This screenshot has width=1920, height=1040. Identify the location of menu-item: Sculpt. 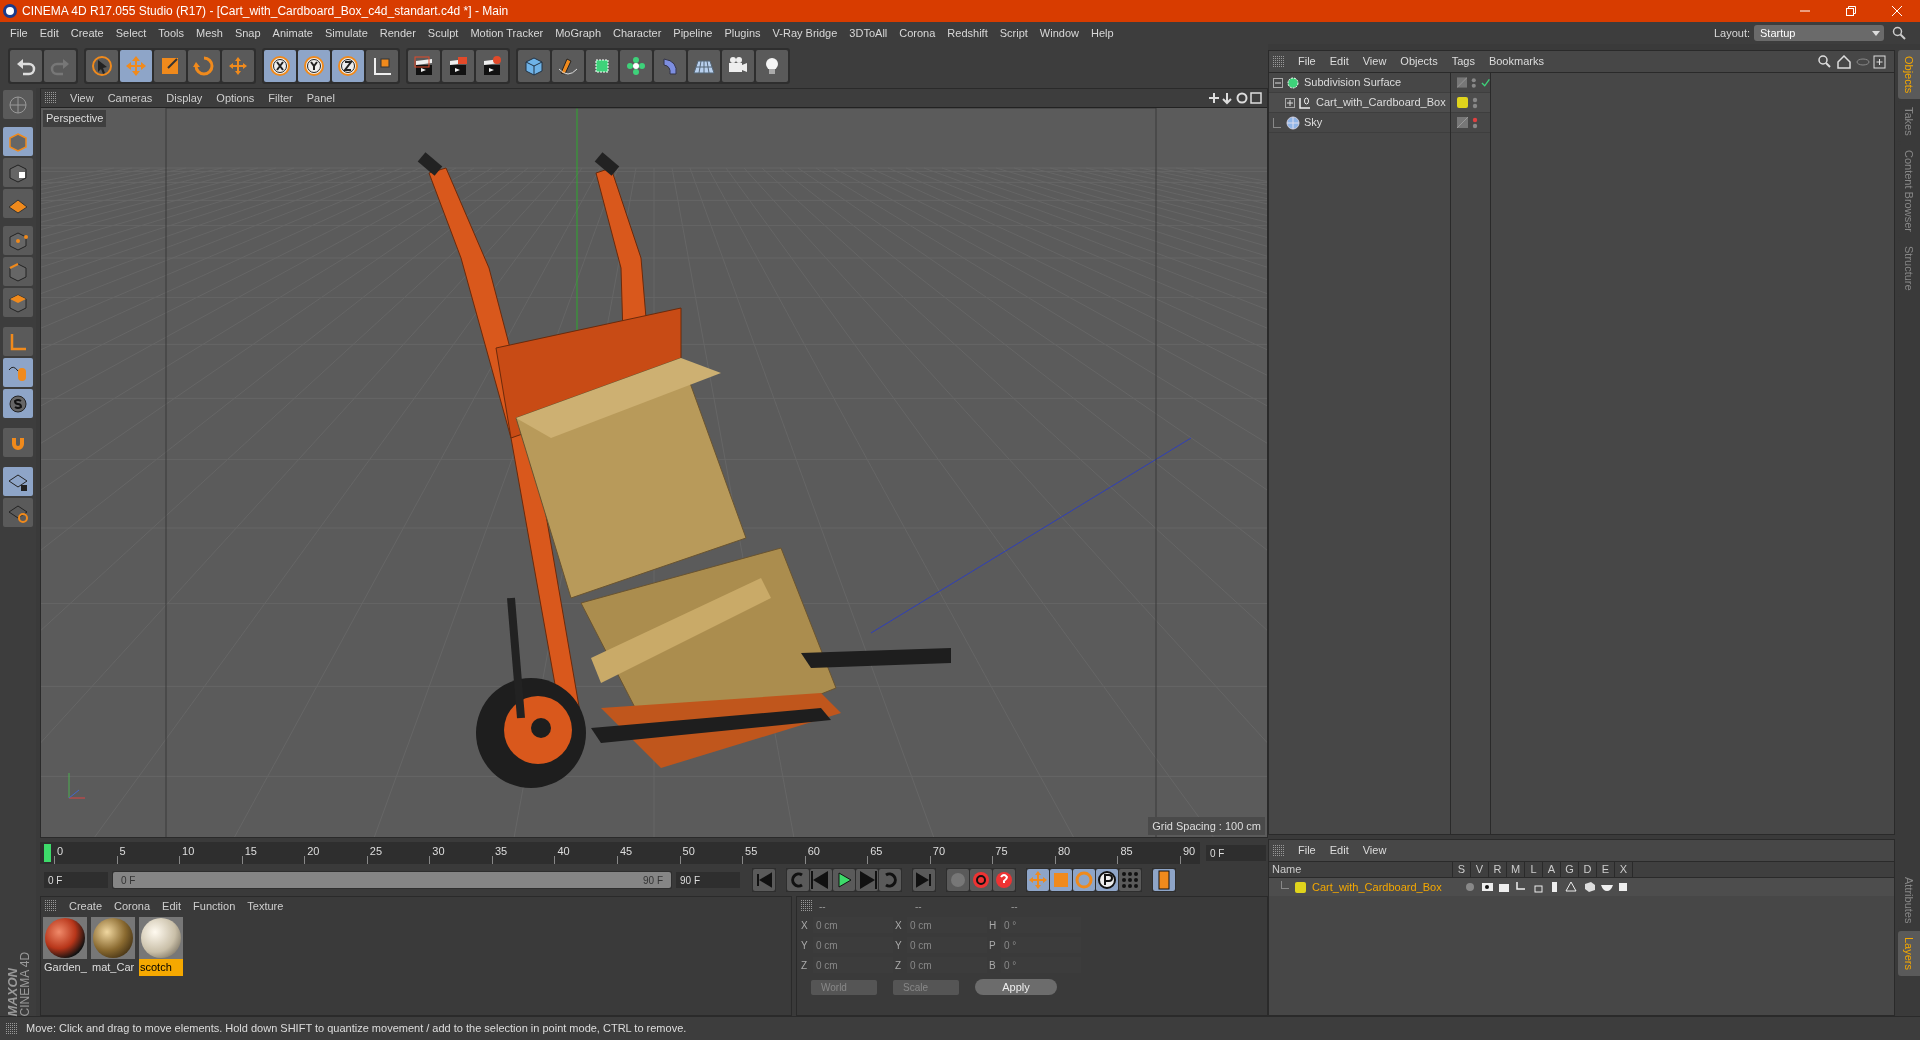
(443, 33).